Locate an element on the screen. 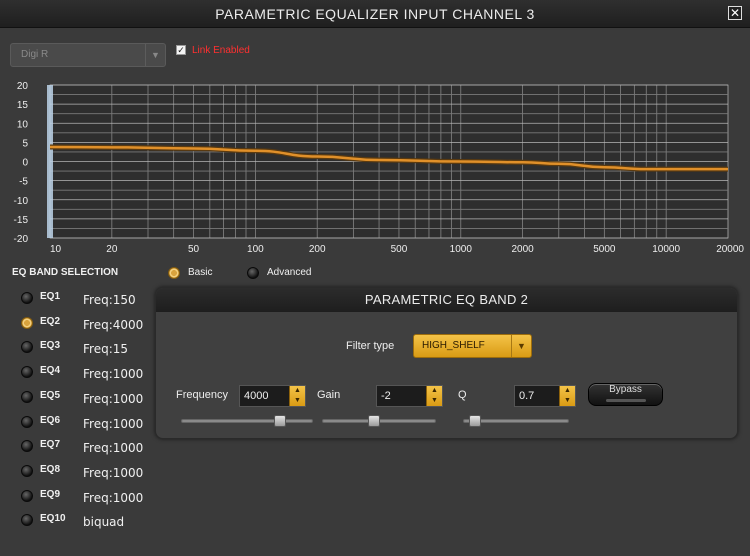  device-select: Digi R ▼ is located at coordinates (88, 55).